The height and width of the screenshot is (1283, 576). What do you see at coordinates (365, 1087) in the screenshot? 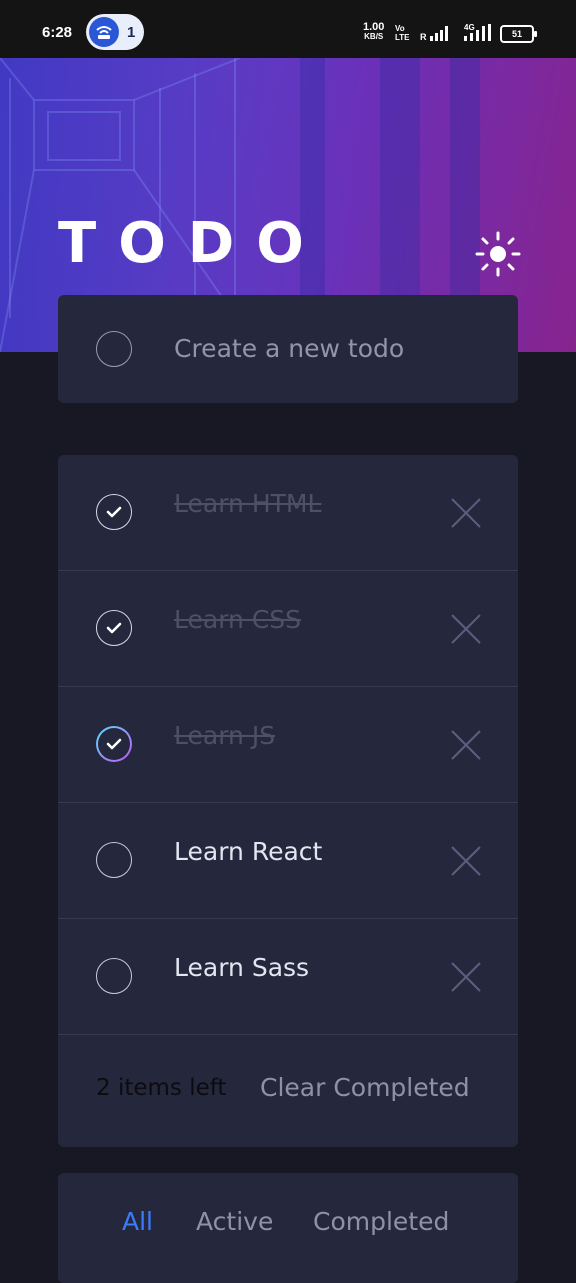
I see `clear-completed-button: Clear Completed` at bounding box center [365, 1087].